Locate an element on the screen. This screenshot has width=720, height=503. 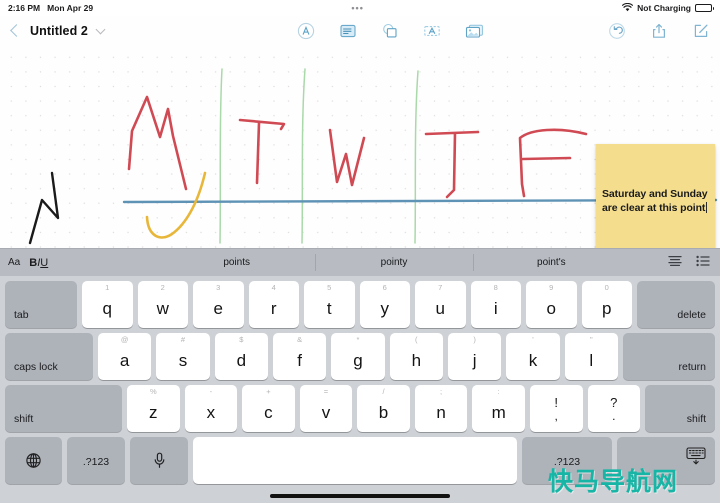
key-j-hint: ) is located at coordinates (474, 339).